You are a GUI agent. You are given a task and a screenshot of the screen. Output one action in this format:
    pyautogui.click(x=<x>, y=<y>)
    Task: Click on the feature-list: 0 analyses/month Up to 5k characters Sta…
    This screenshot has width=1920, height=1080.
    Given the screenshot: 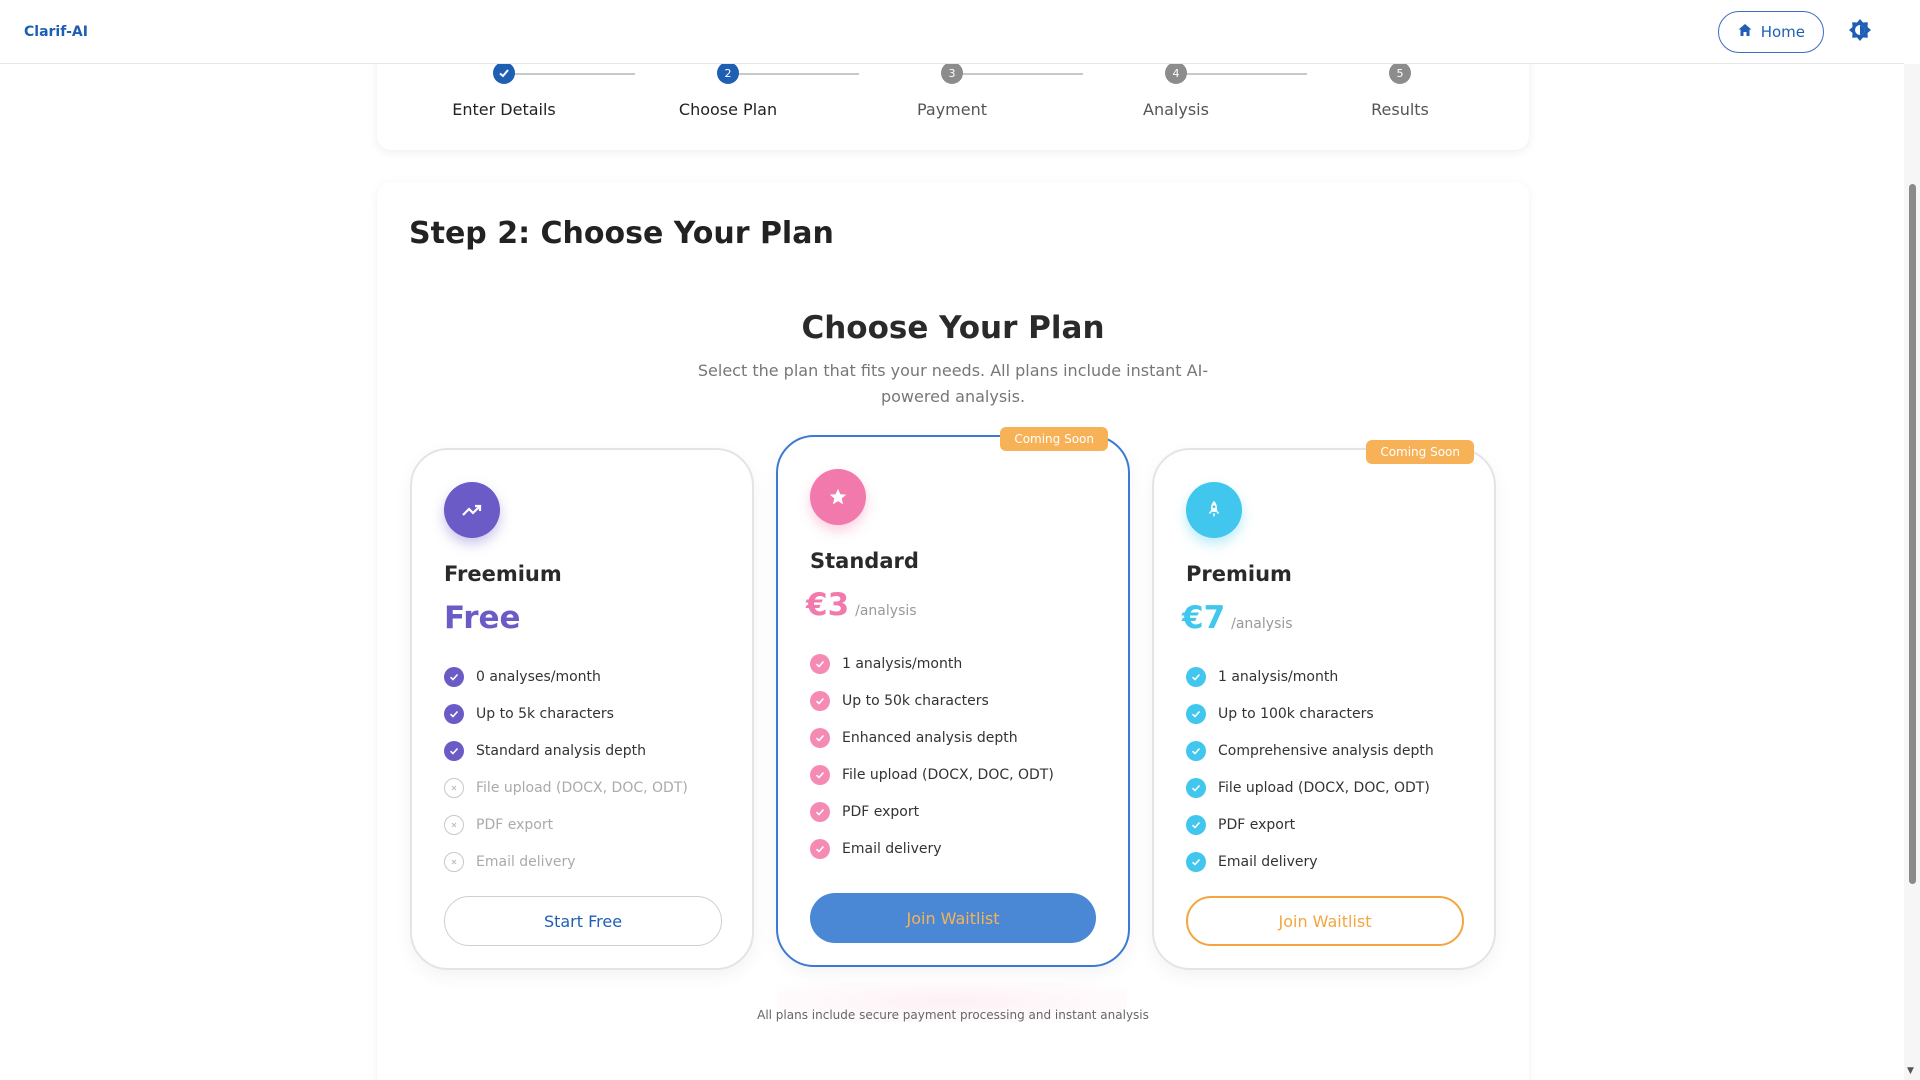 What is the action you would take?
    pyautogui.click(x=566, y=769)
    